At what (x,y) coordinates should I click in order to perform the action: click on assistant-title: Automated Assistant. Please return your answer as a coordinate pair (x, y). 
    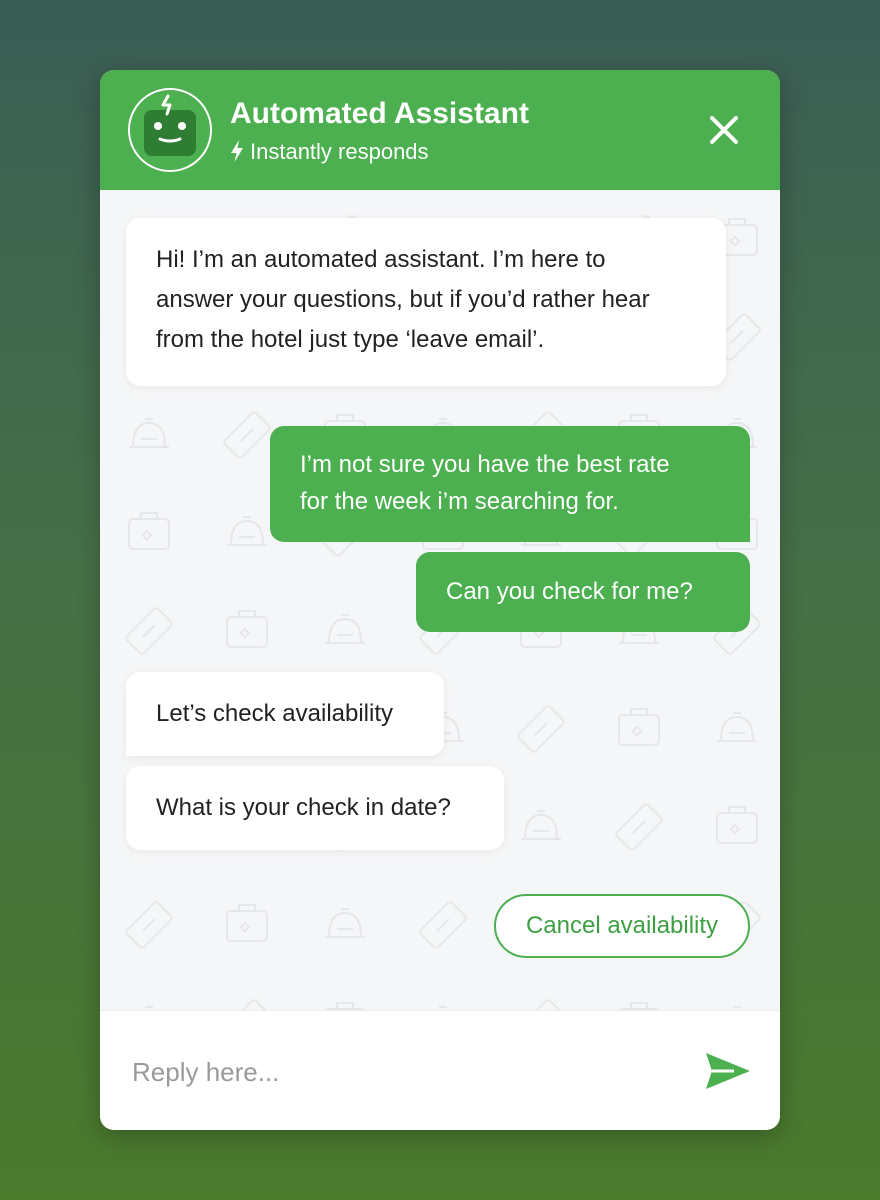
    Looking at the image, I should click on (379, 113).